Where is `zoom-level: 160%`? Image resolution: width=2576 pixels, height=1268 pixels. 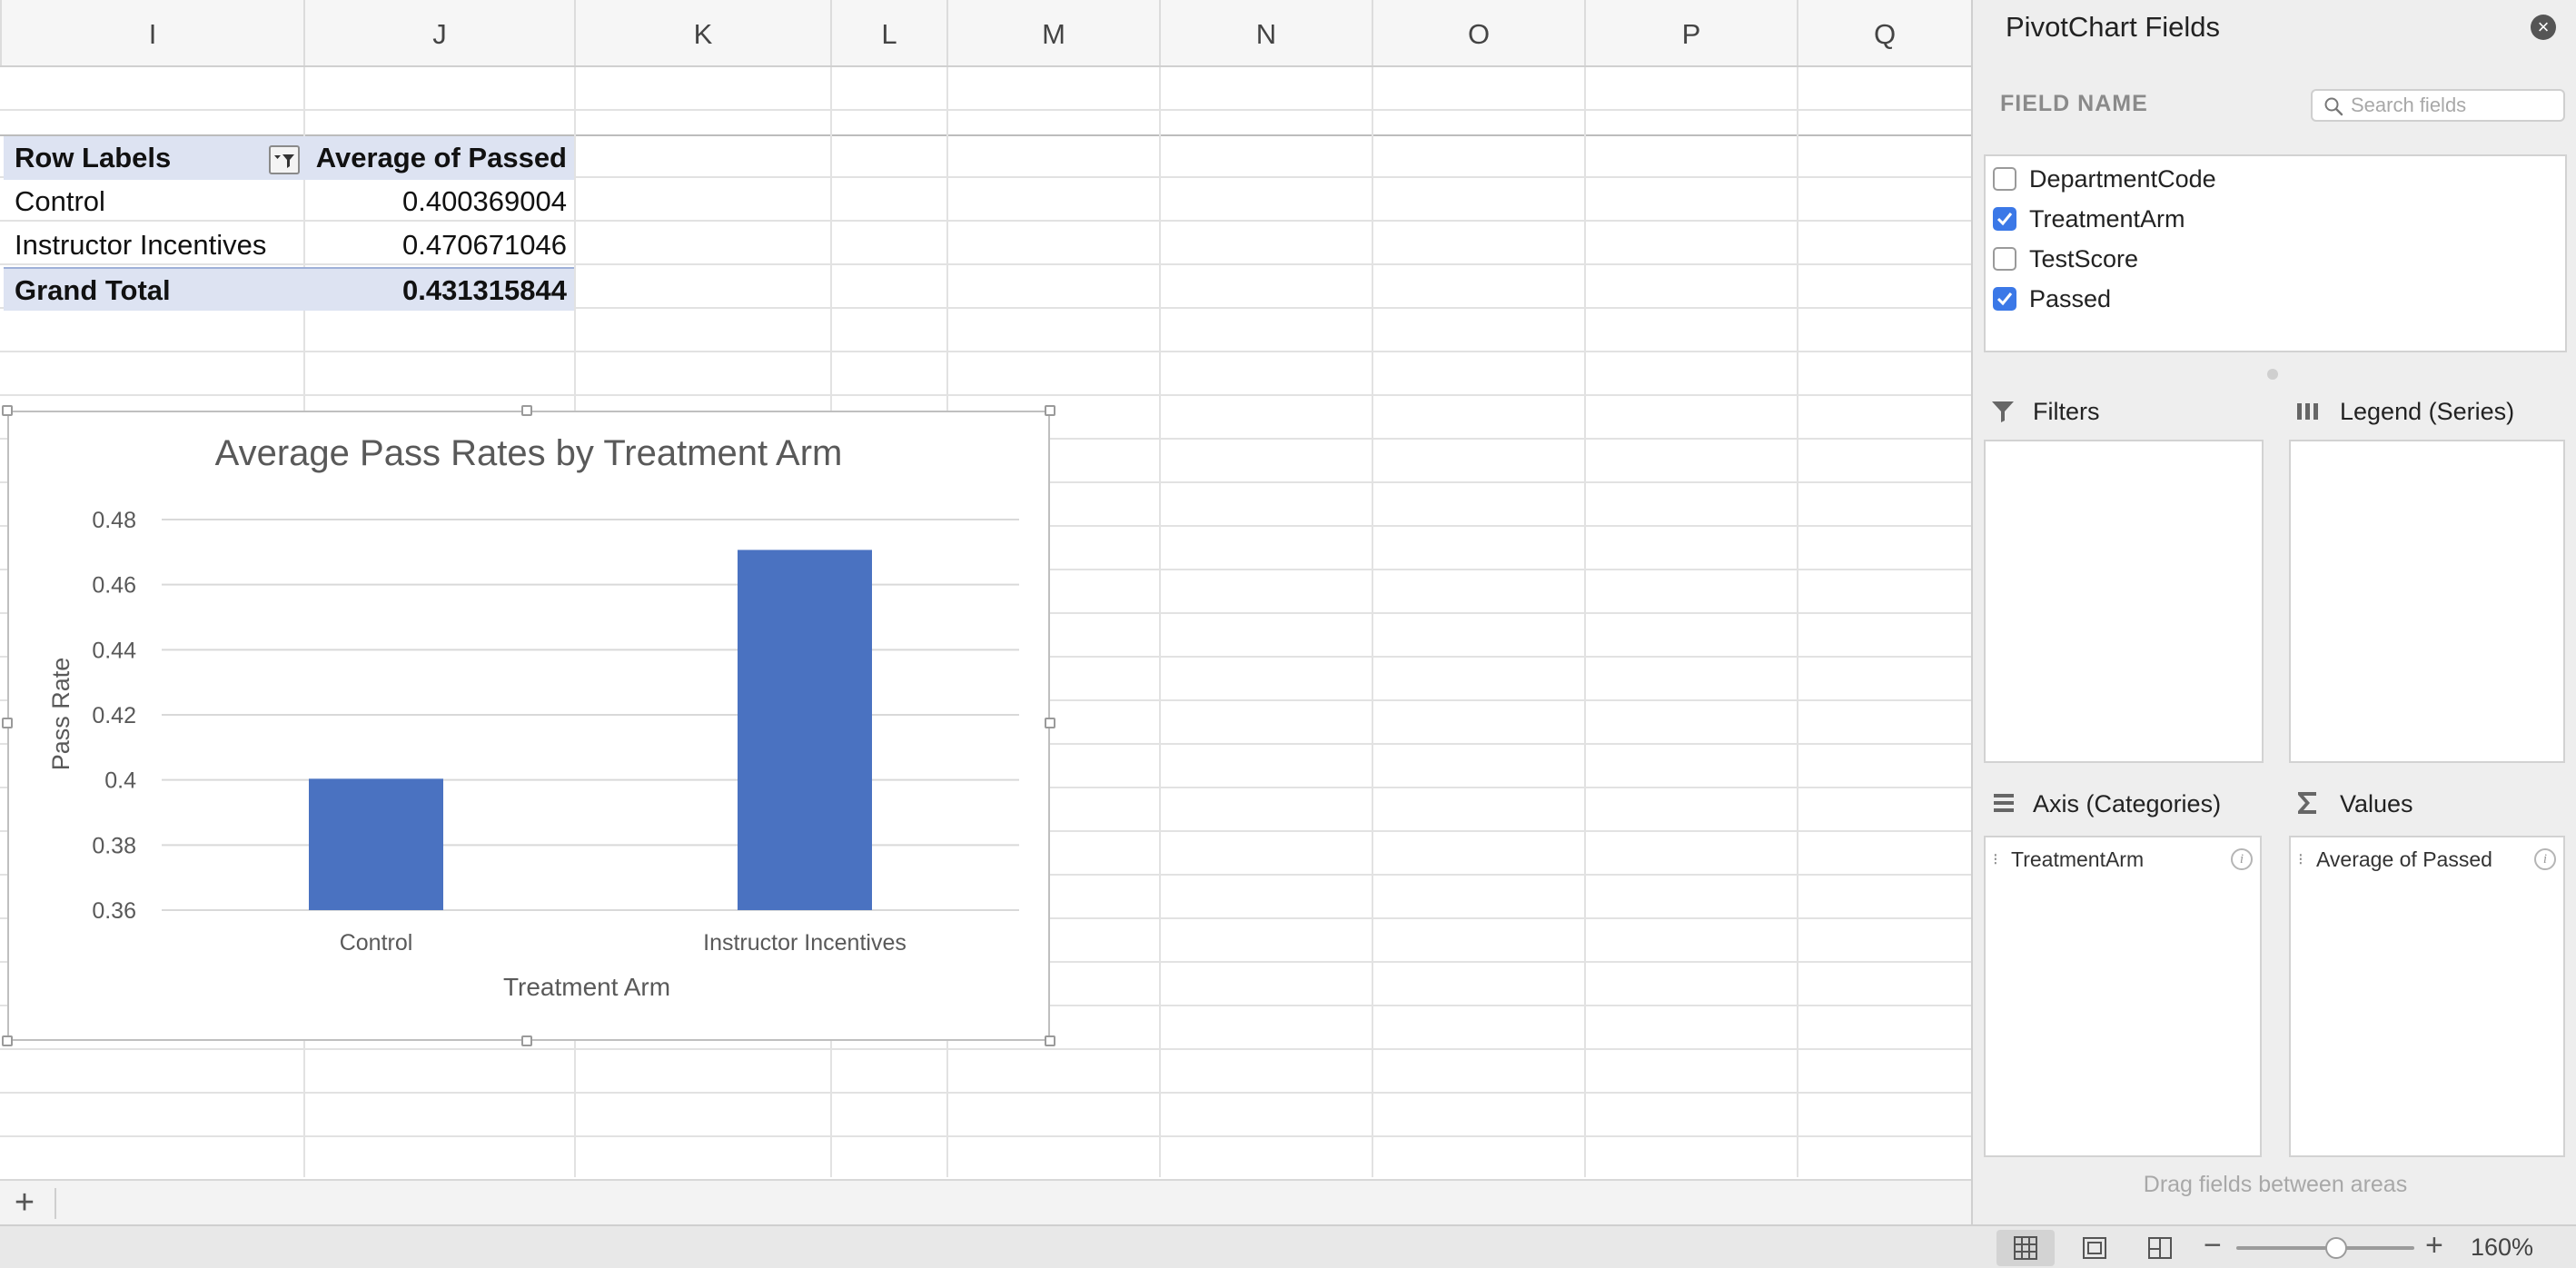 zoom-level: 160% is located at coordinates (2502, 1247).